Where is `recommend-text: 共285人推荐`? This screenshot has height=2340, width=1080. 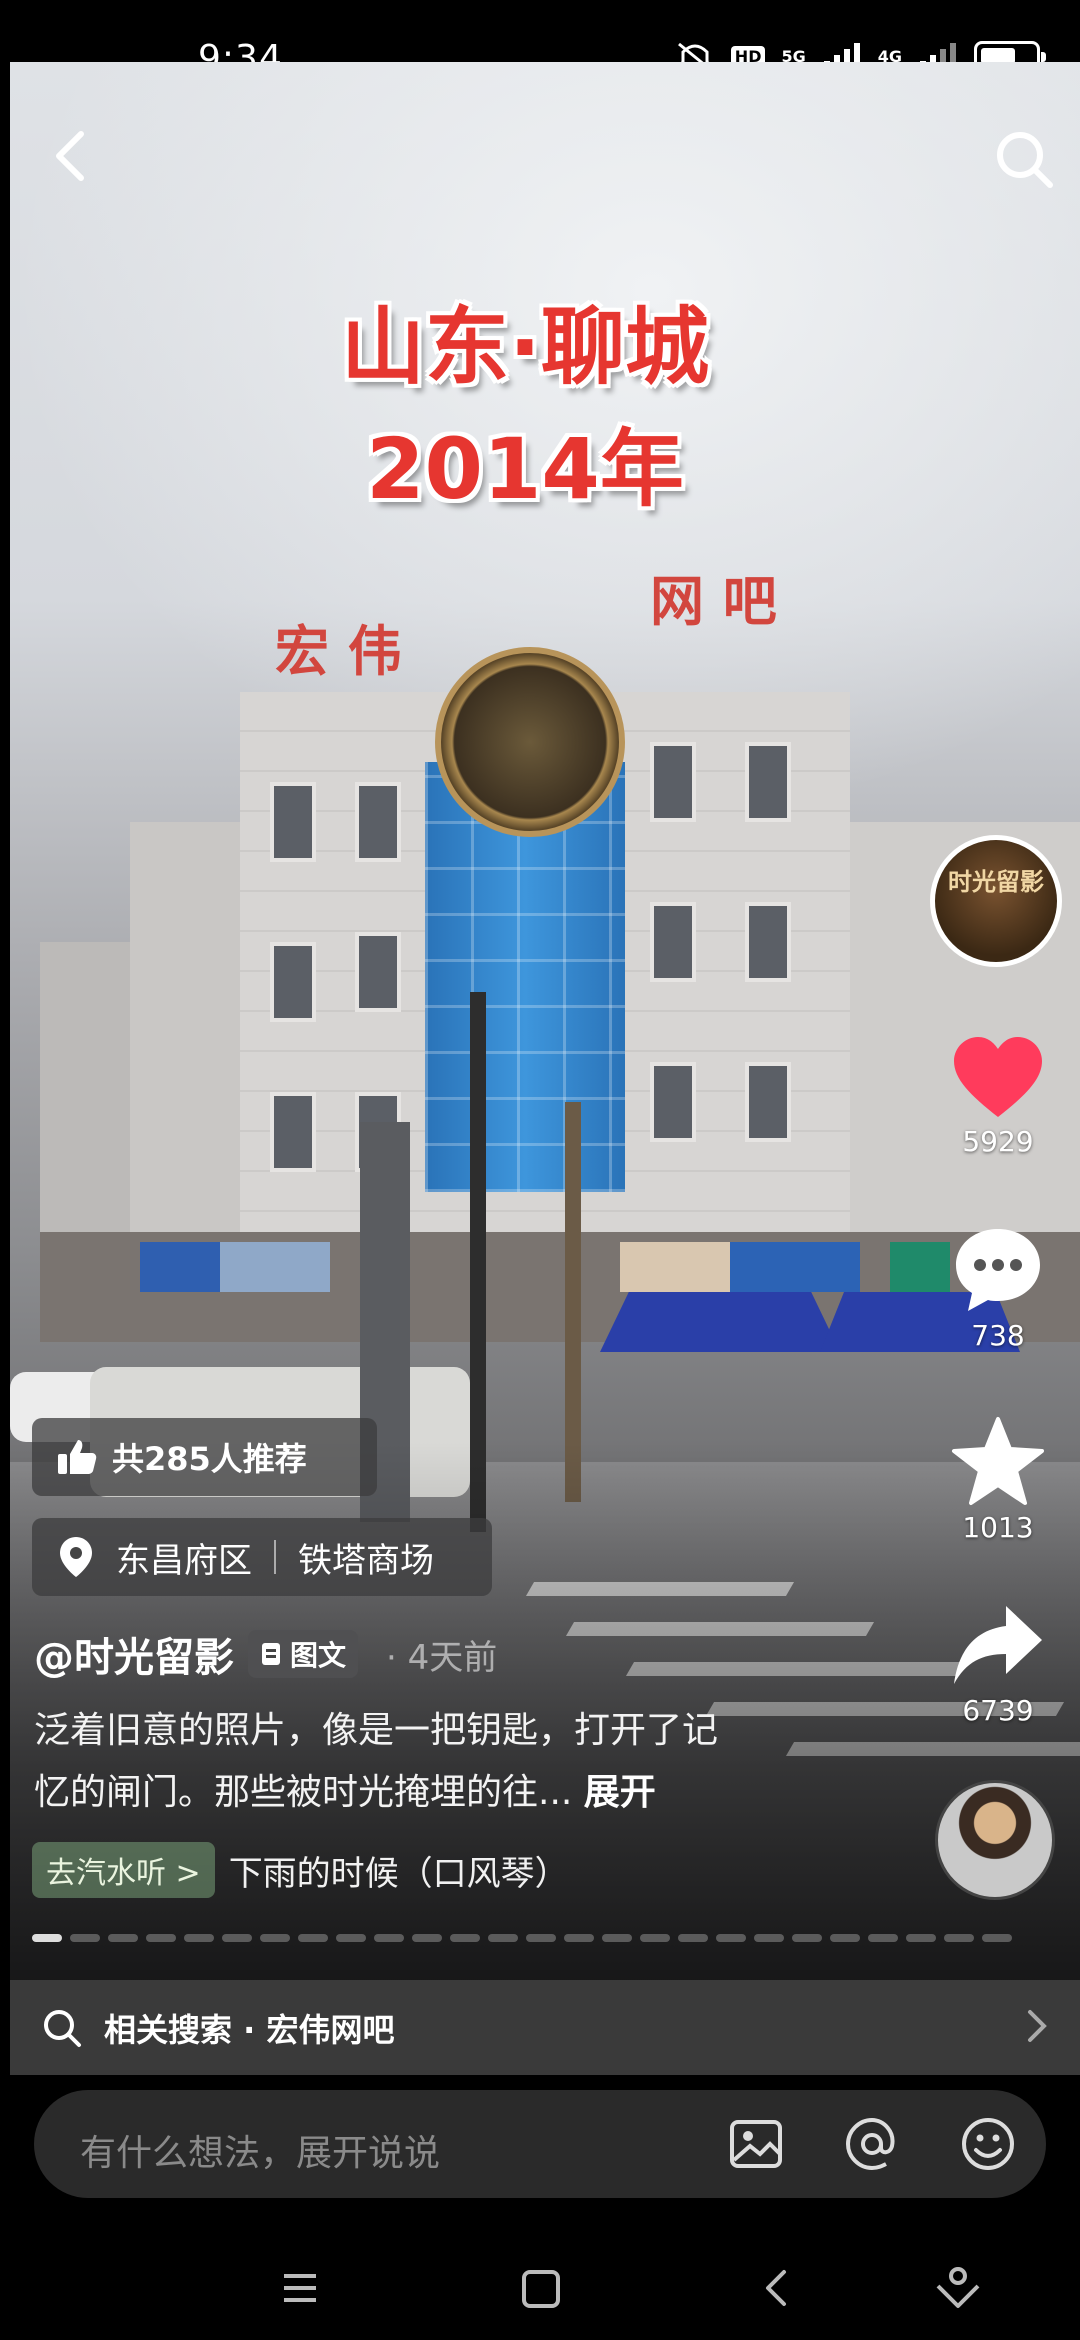
recommend-text: 共285人推荐 is located at coordinates (209, 1459).